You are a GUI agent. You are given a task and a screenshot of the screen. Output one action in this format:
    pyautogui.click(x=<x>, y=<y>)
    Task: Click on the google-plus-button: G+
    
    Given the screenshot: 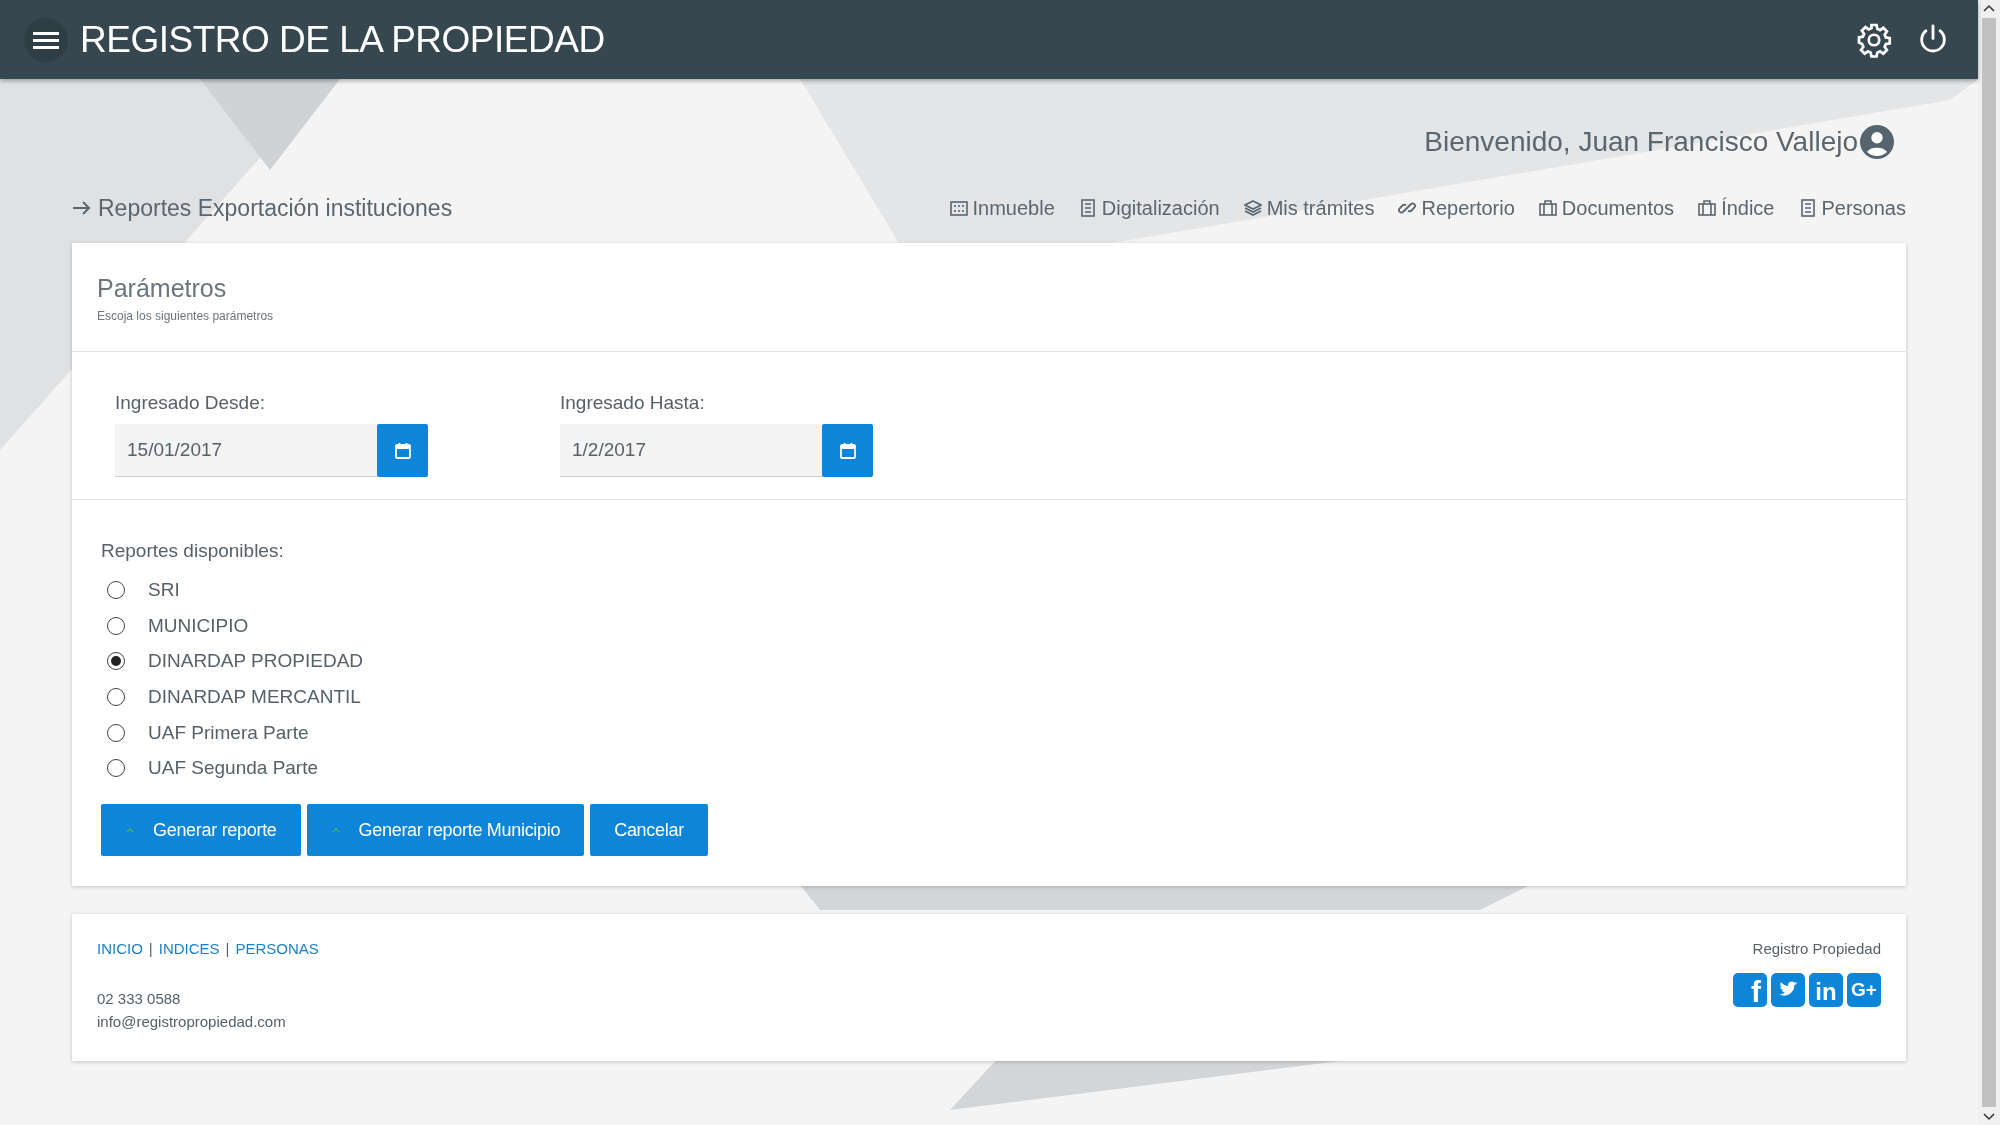 What is the action you would take?
    pyautogui.click(x=1864, y=990)
    